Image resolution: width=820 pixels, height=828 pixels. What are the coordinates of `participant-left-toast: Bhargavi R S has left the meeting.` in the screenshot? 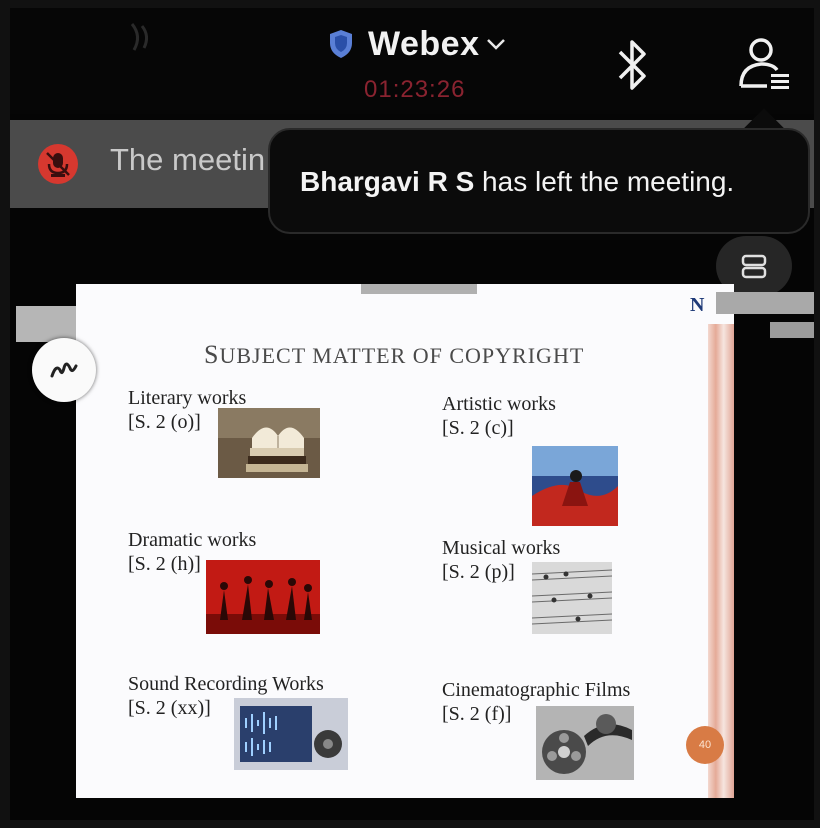 It's located at (539, 181).